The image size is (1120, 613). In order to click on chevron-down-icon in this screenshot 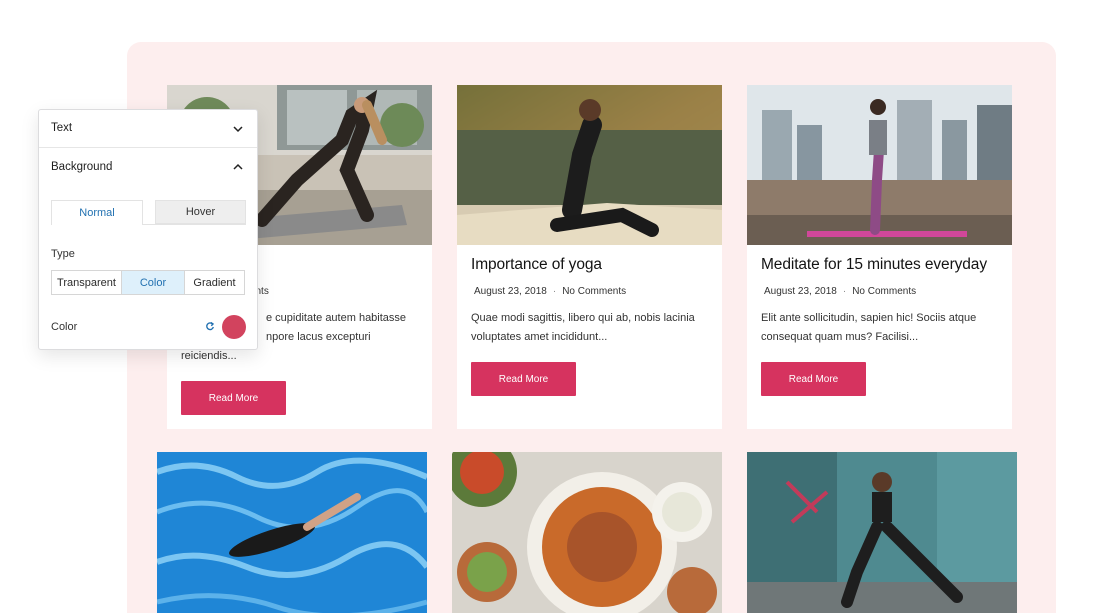, I will do `click(238, 129)`.